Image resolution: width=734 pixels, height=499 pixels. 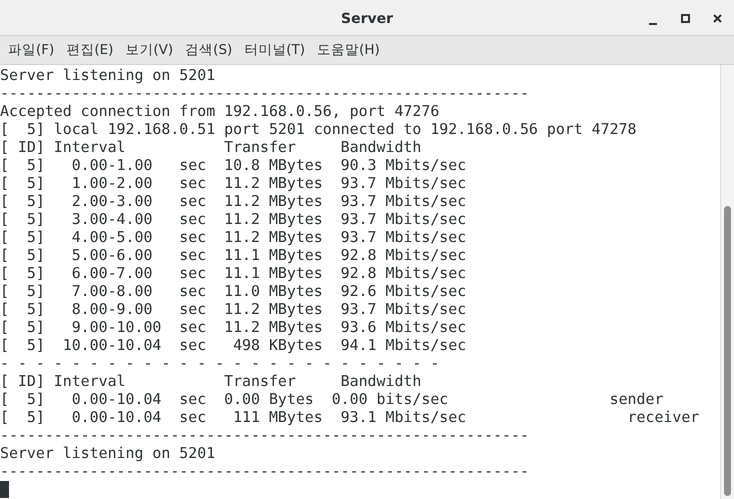 What do you see at coordinates (233, 255) in the screenshot?
I see `terminal-line: [ 5] 5.00-6.00 sec 11.1 MBytes 92.8 Mbits/sec` at bounding box center [233, 255].